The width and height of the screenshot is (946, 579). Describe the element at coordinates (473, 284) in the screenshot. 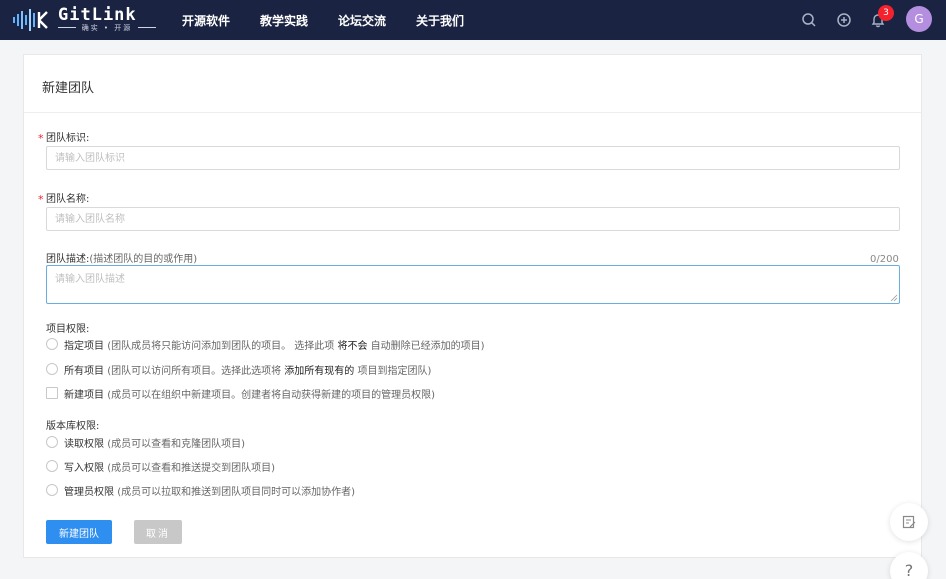

I see `team-description-textarea` at that location.